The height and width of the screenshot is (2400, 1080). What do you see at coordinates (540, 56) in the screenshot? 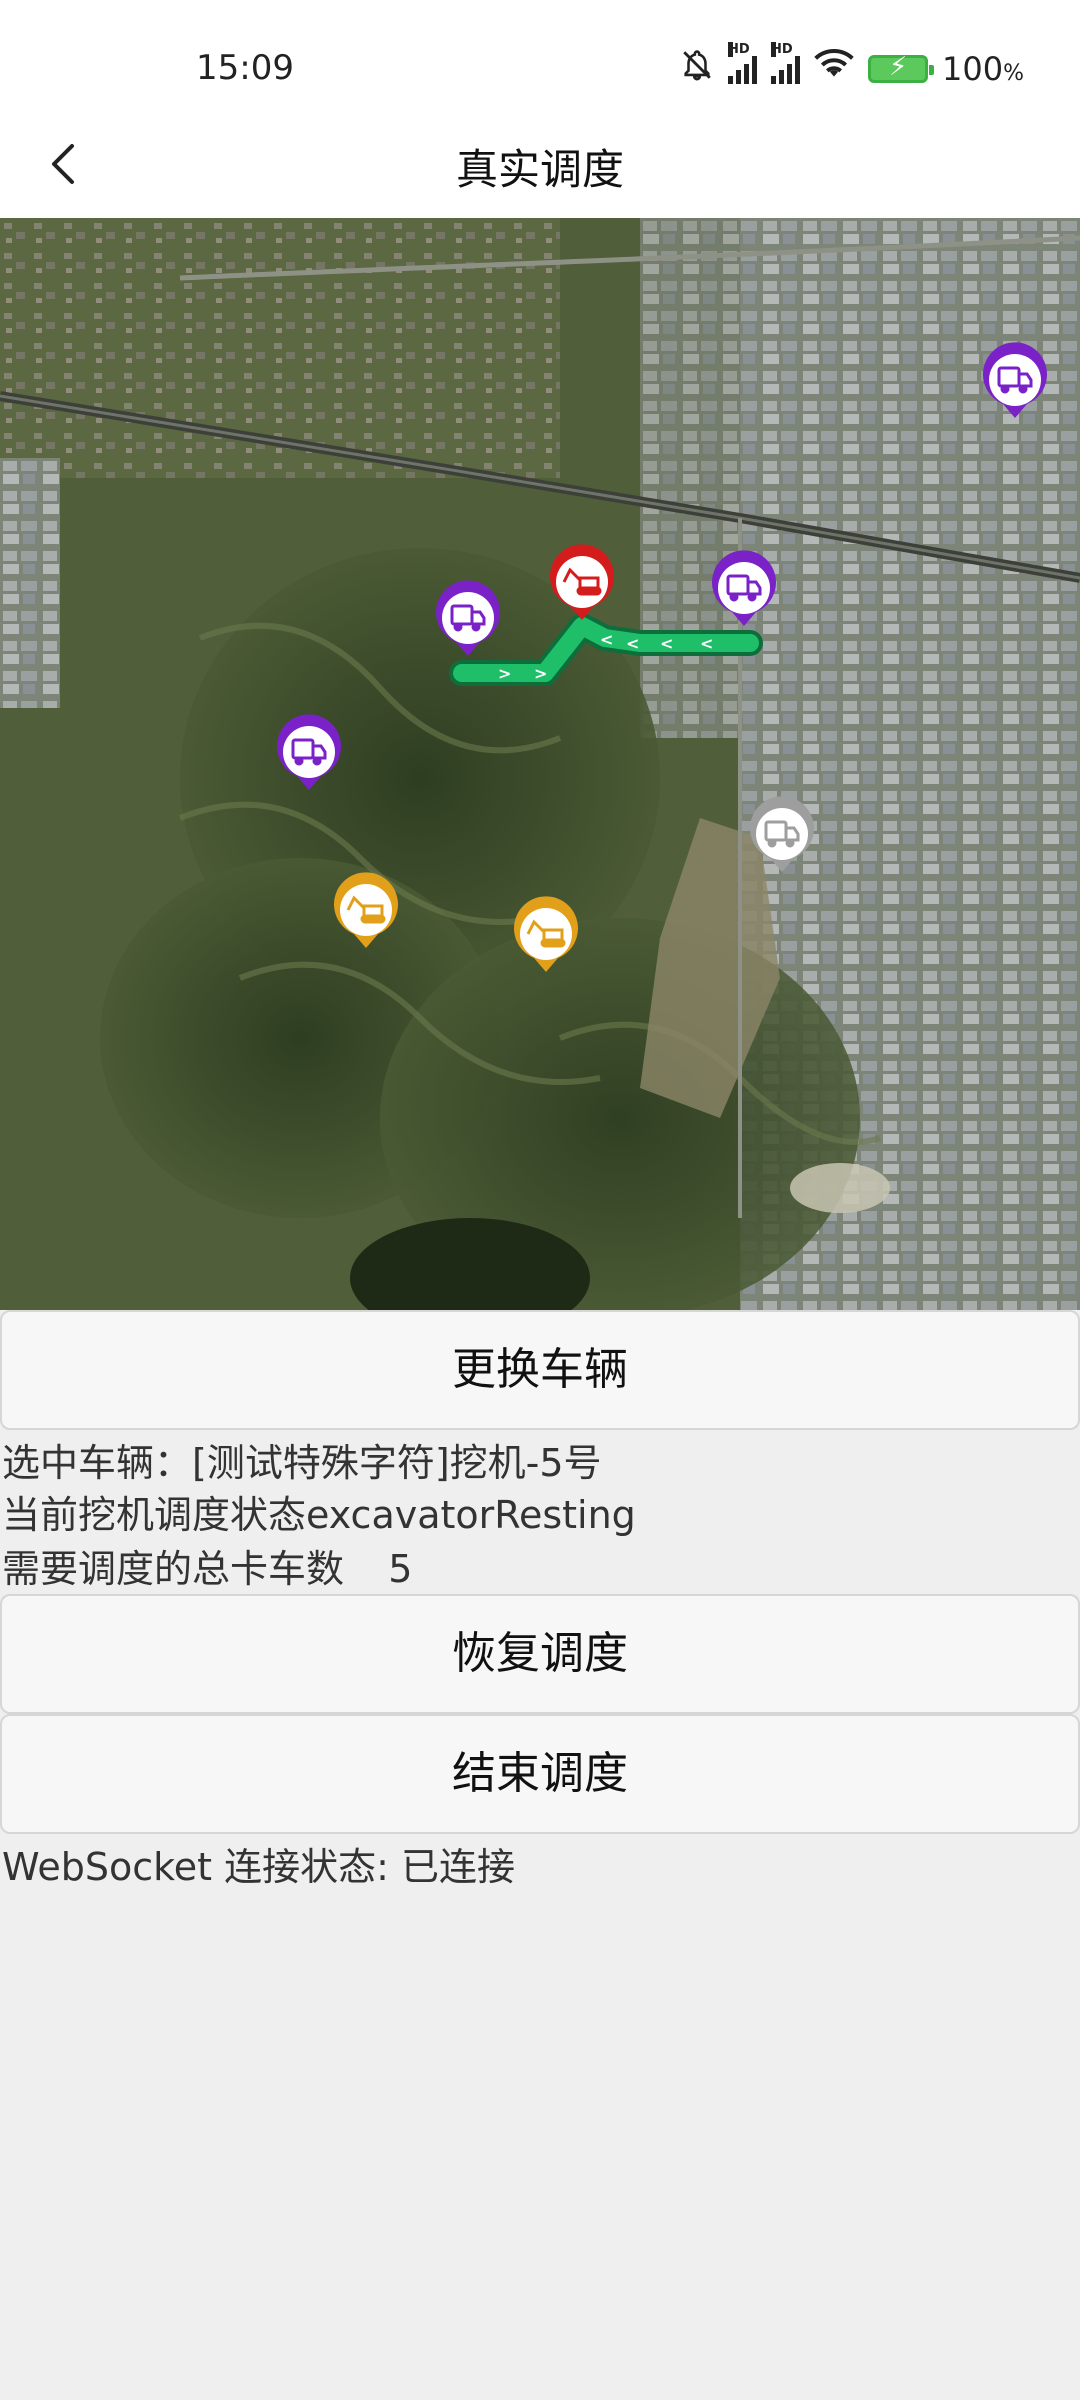
I see `status-bar: 15:09 HD HD ⚡ 100%` at bounding box center [540, 56].